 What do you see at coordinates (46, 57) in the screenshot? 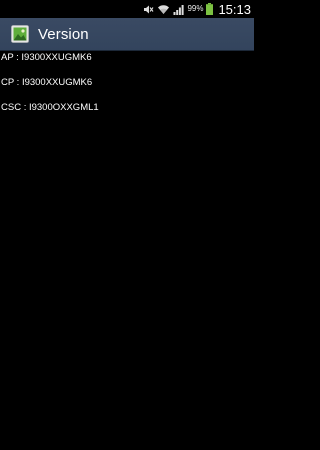
I see `version-ap: AP : I9300XXUGMK6` at bounding box center [46, 57].